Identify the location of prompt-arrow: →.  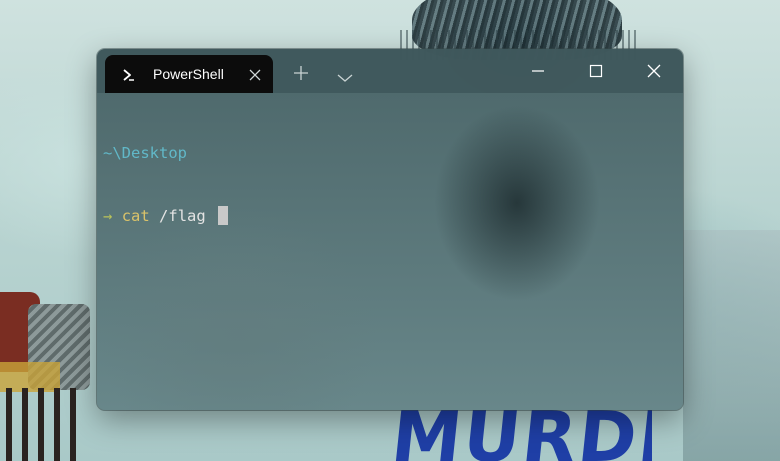
(108, 216).